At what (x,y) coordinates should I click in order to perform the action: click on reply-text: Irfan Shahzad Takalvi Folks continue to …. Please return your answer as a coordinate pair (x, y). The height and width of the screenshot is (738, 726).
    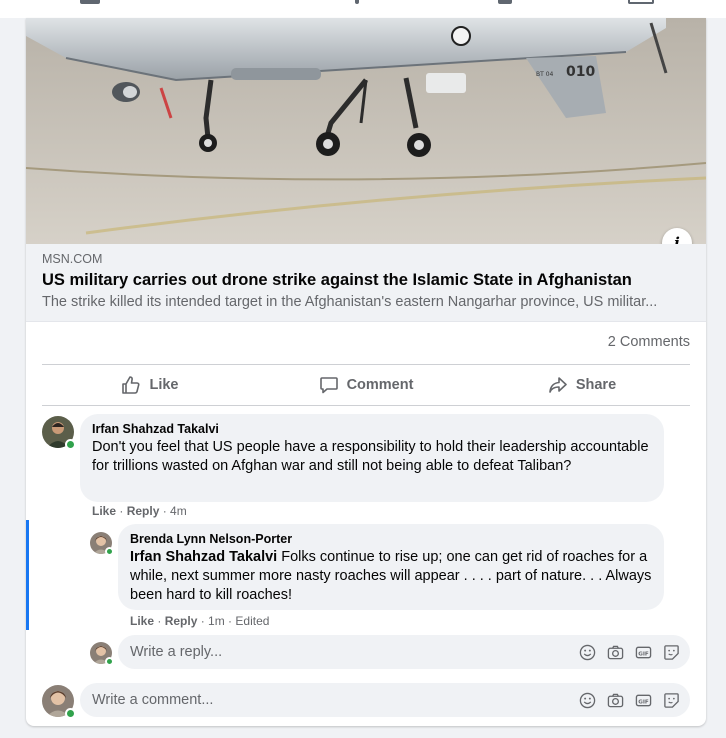
    Looking at the image, I should click on (391, 576).